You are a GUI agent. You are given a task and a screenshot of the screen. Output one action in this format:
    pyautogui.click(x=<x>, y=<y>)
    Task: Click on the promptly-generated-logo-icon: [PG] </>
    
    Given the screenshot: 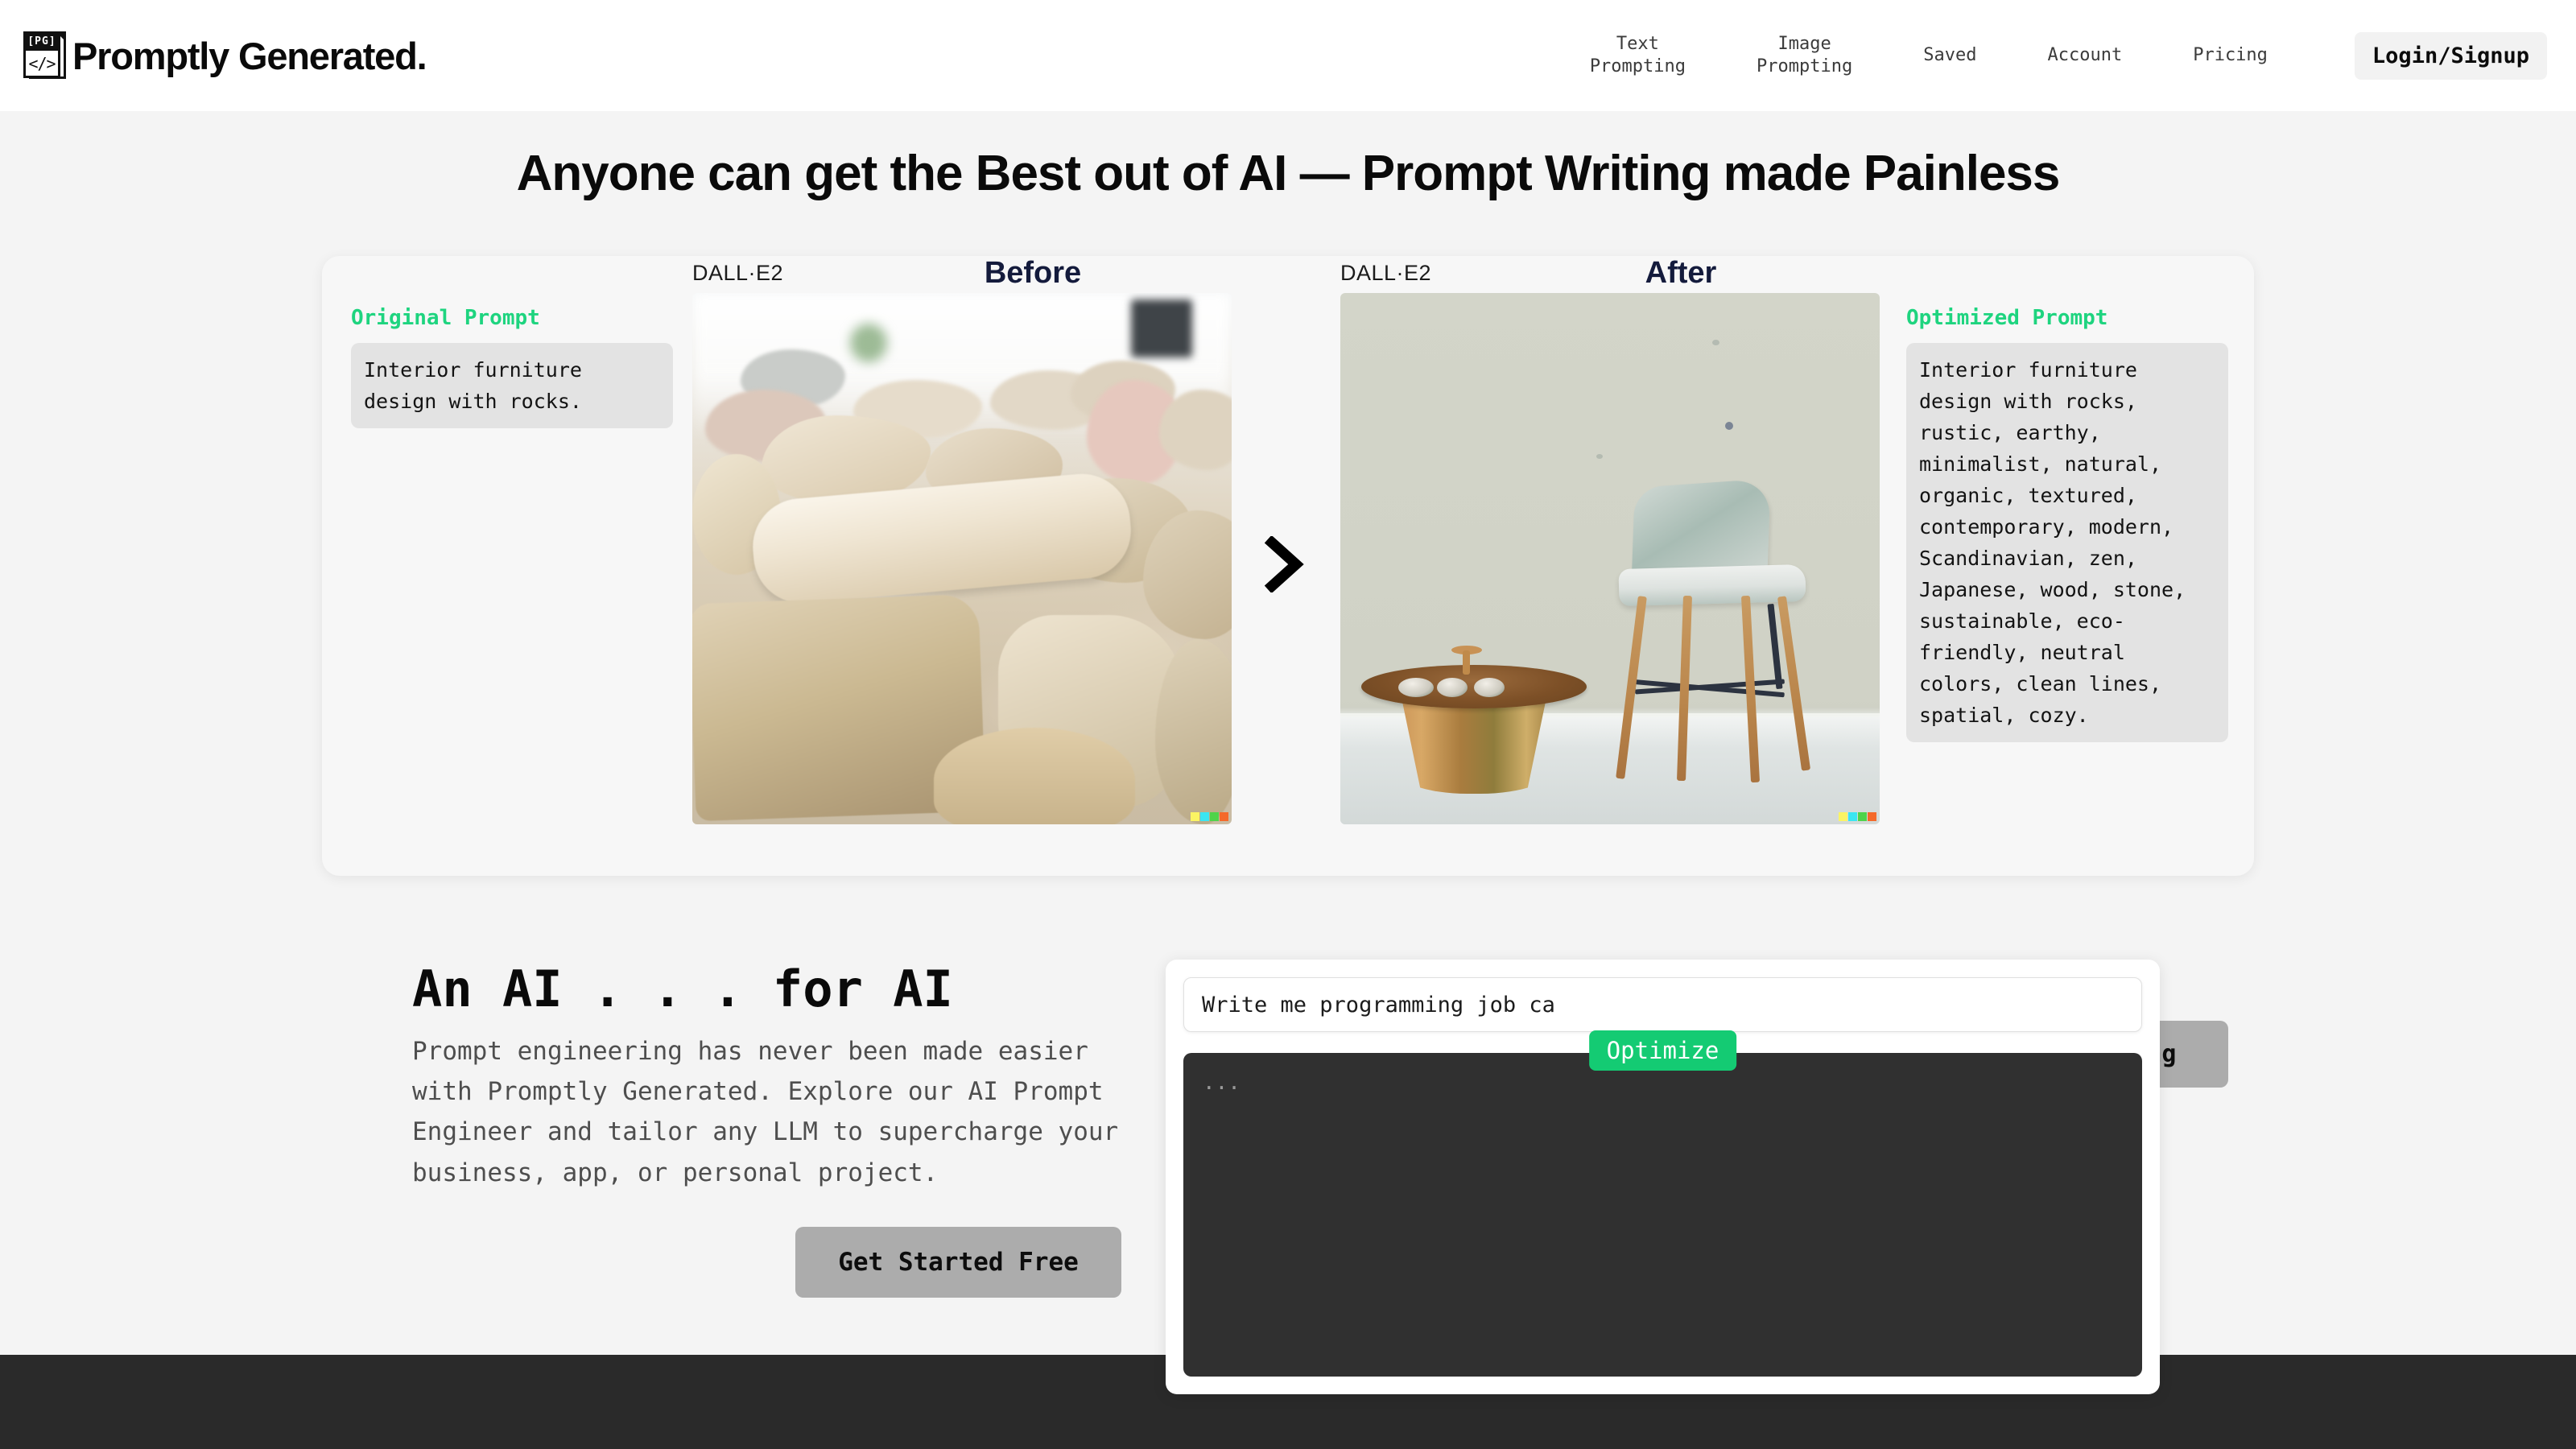 What is the action you would take?
    pyautogui.click(x=46, y=55)
    